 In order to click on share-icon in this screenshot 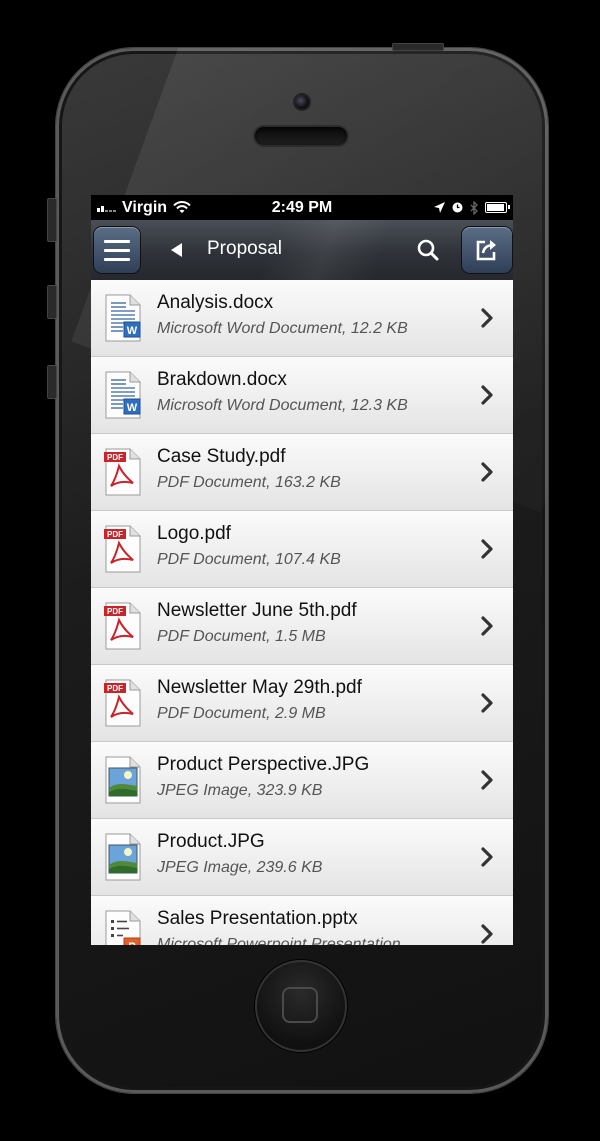, I will do `click(486, 250)`.